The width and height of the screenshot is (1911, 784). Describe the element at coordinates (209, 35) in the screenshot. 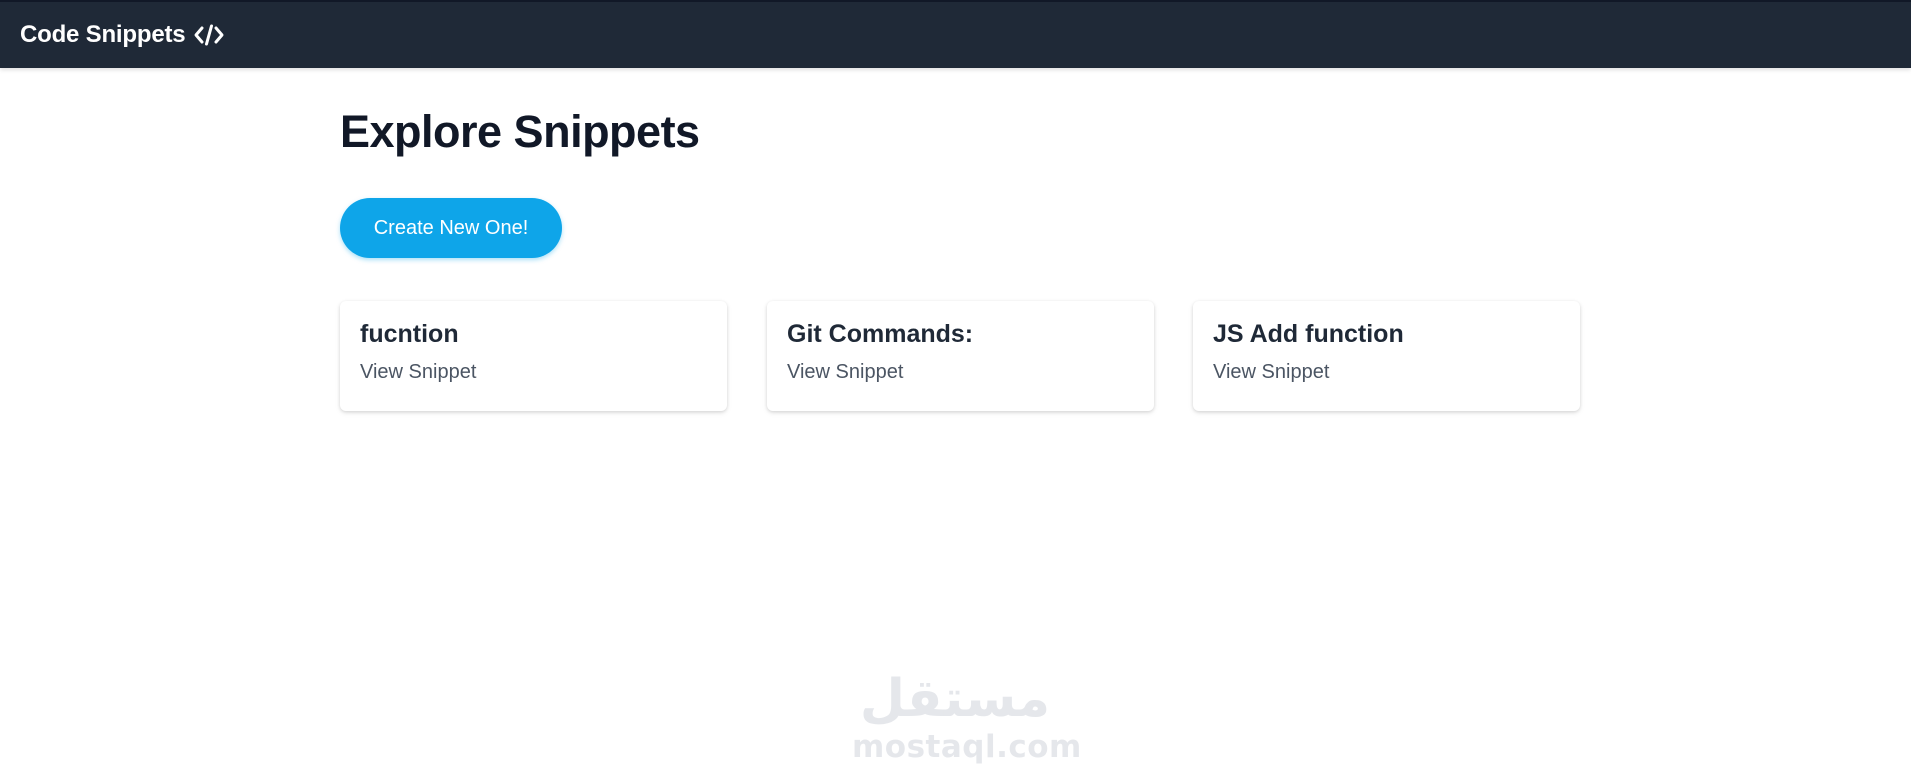

I see `code-icon` at that location.